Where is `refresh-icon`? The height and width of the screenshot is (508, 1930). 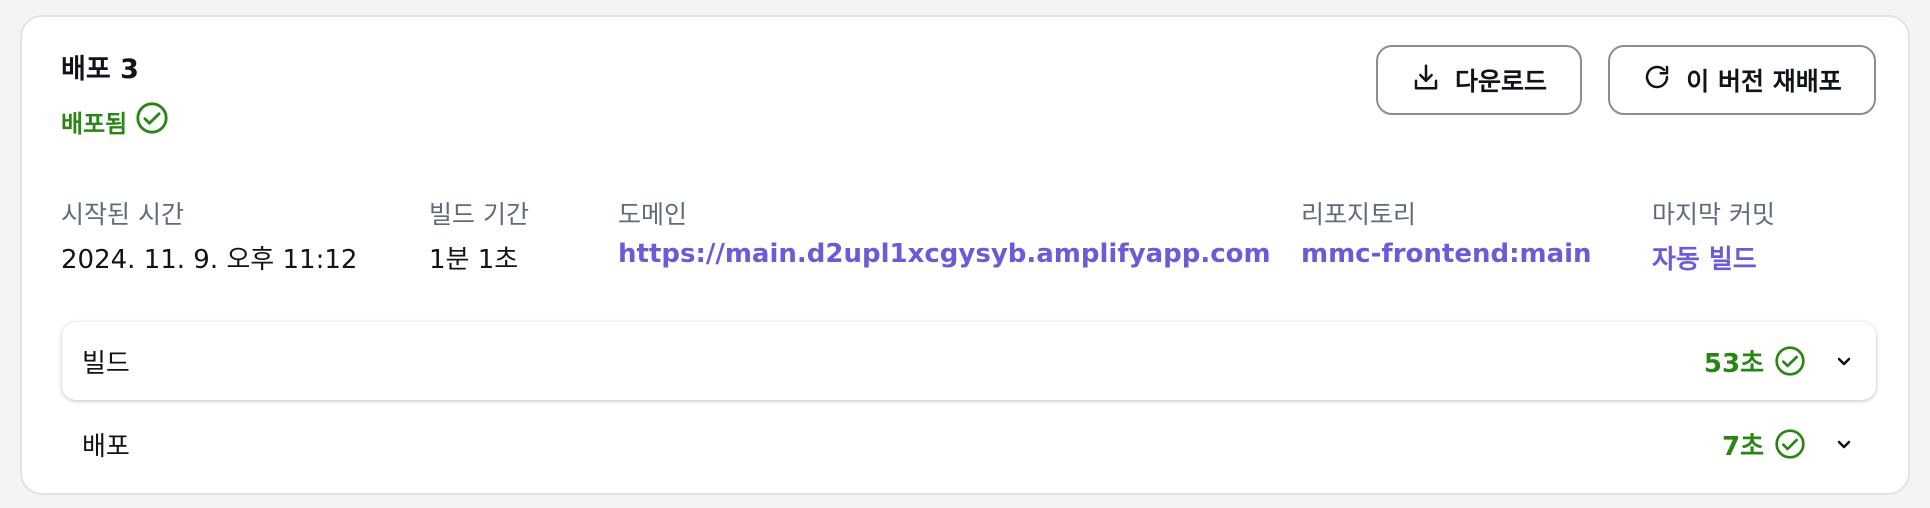
refresh-icon is located at coordinates (1657, 80).